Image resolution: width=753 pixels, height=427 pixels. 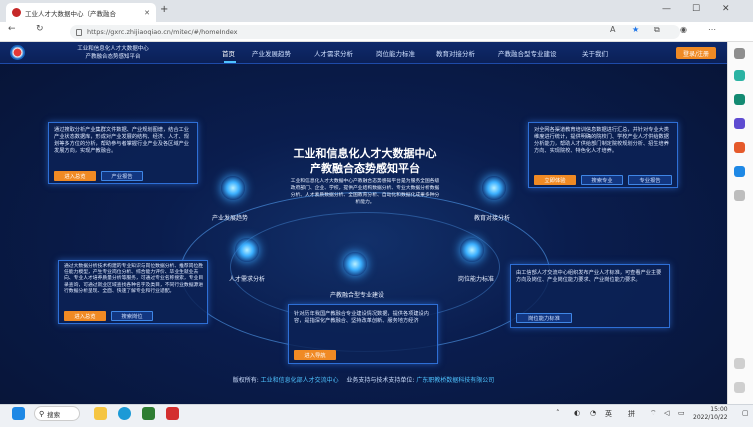 What do you see at coordinates (631, 414) in the screenshot?
I see `input-lang-2: 拼` at bounding box center [631, 414].